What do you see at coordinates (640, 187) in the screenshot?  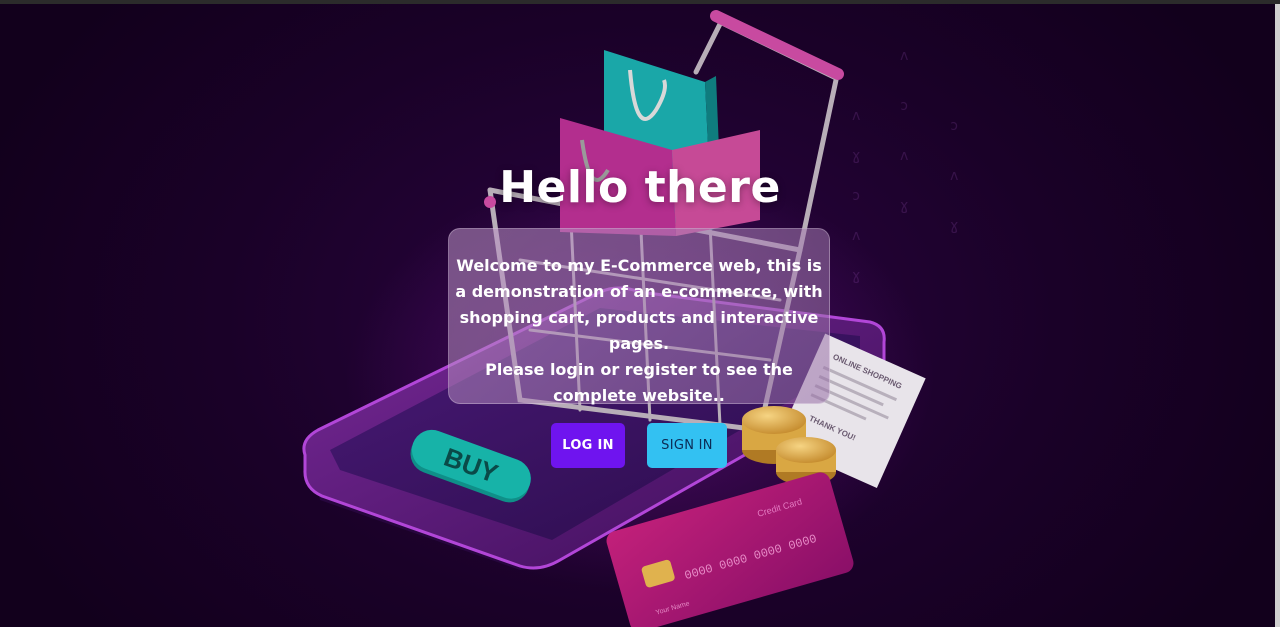 I see `page-title: Hello there` at bounding box center [640, 187].